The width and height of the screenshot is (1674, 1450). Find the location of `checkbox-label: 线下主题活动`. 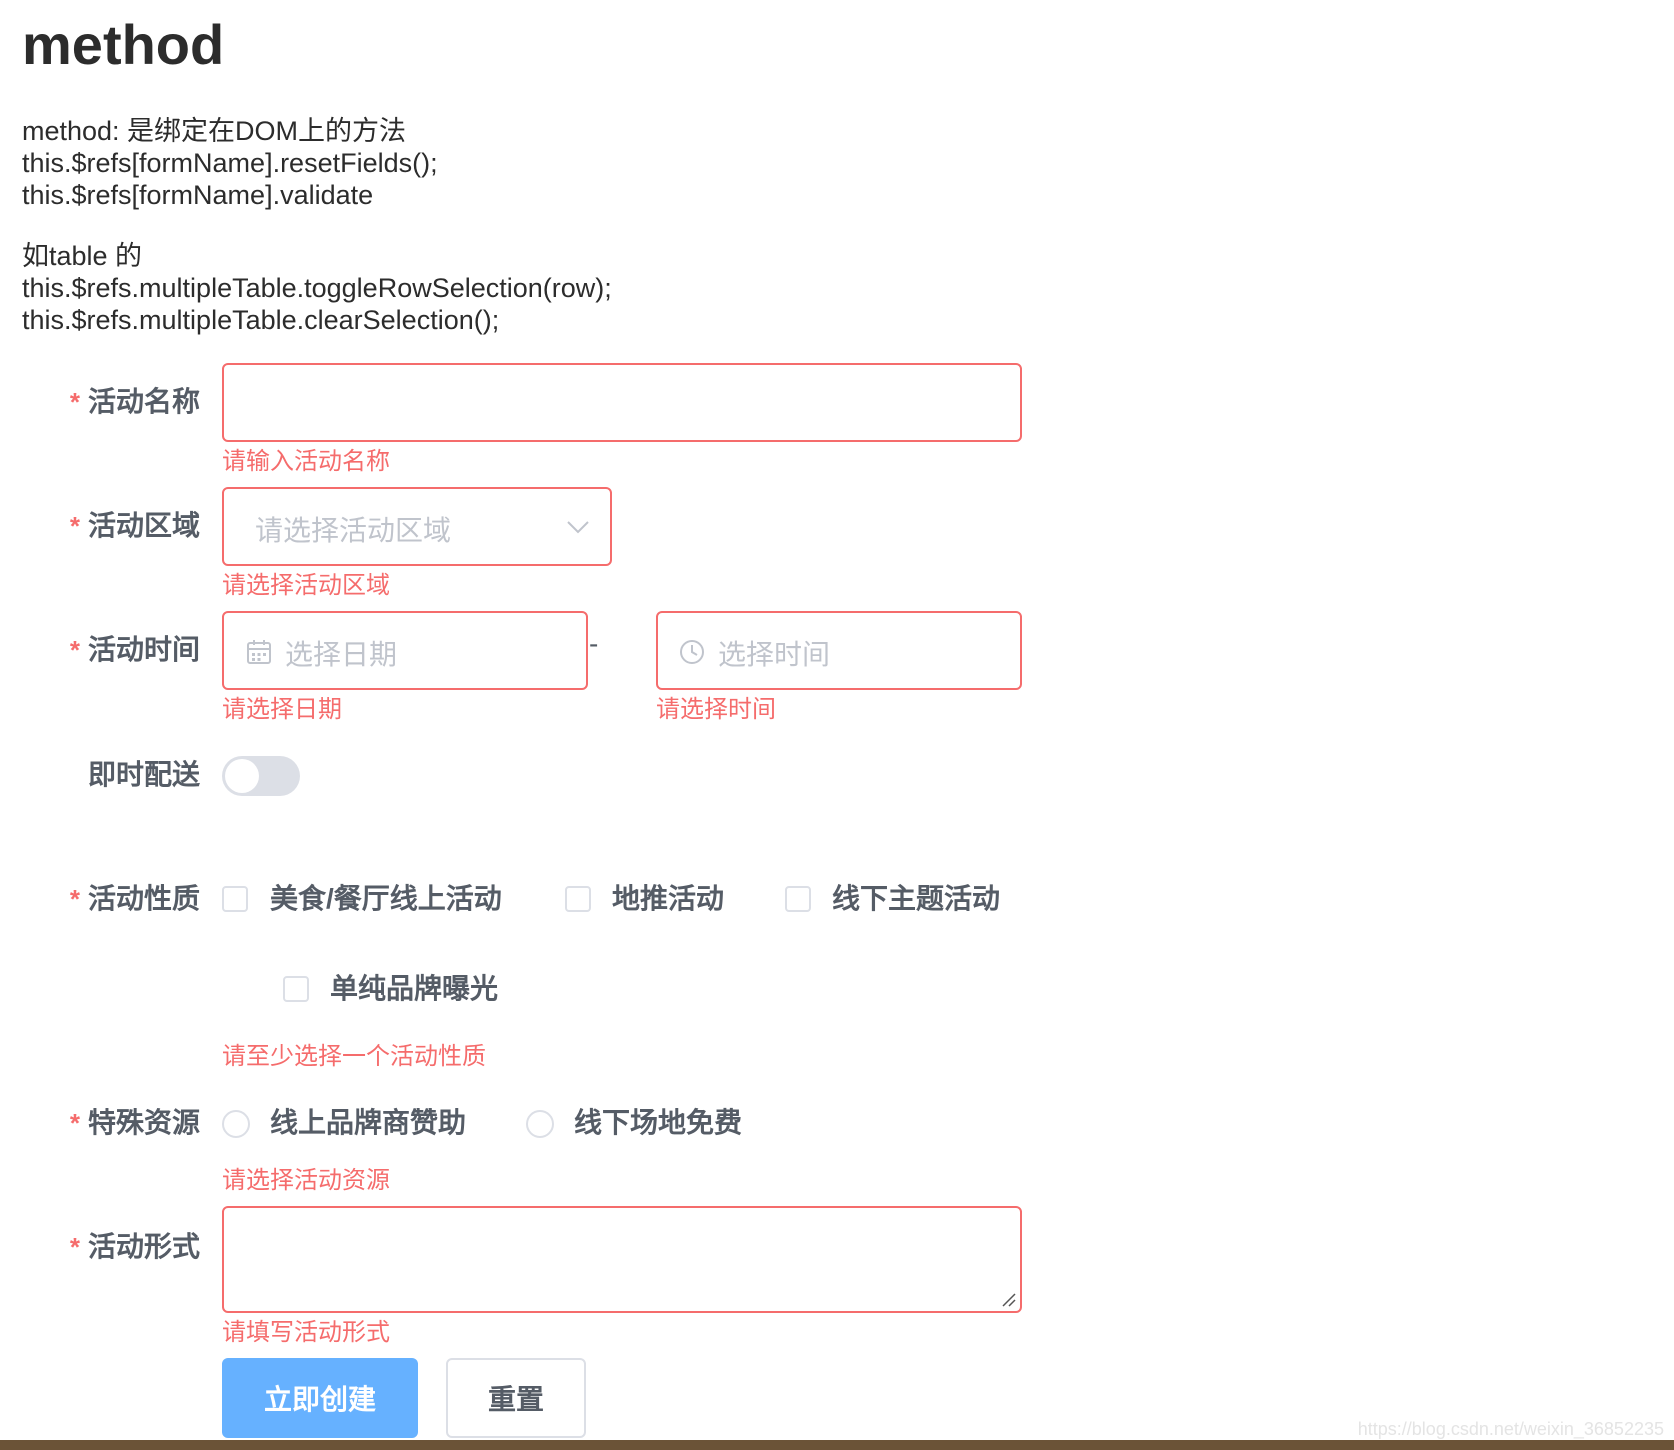

checkbox-label: 线下主题活动 is located at coordinates (916, 899).